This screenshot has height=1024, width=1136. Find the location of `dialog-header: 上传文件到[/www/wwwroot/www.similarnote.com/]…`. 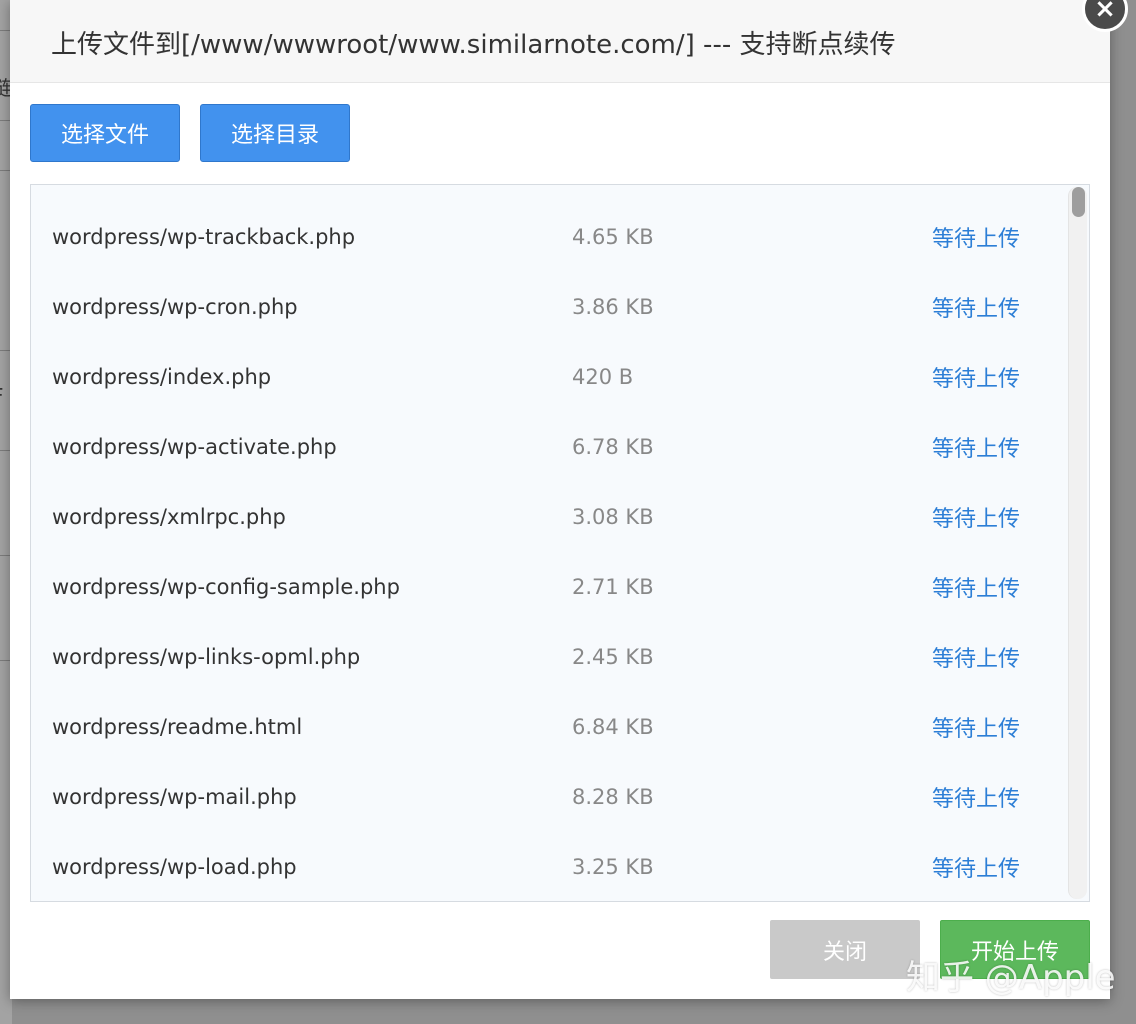

dialog-header: 上传文件到[/www/wwwroot/www.similarnote.com/]… is located at coordinates (560, 41).